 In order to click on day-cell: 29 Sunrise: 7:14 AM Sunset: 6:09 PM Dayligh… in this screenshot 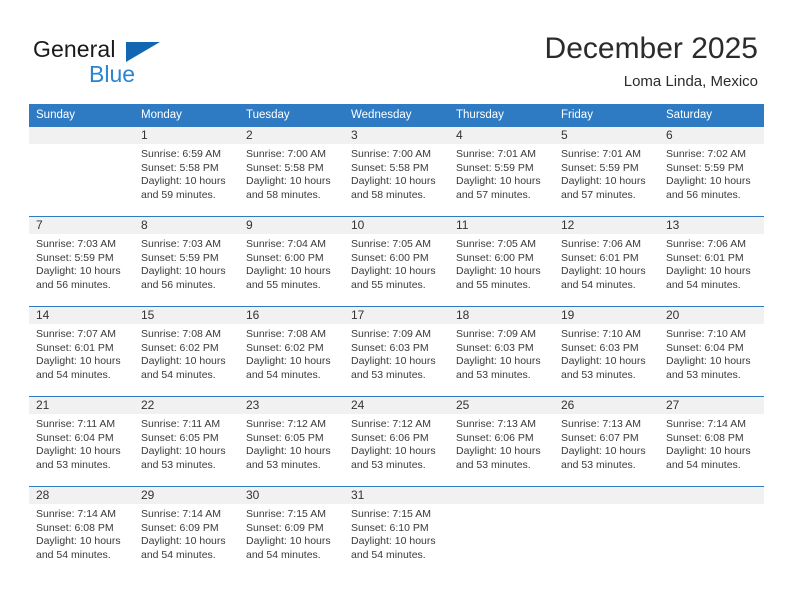, I will do `click(186, 531)`.